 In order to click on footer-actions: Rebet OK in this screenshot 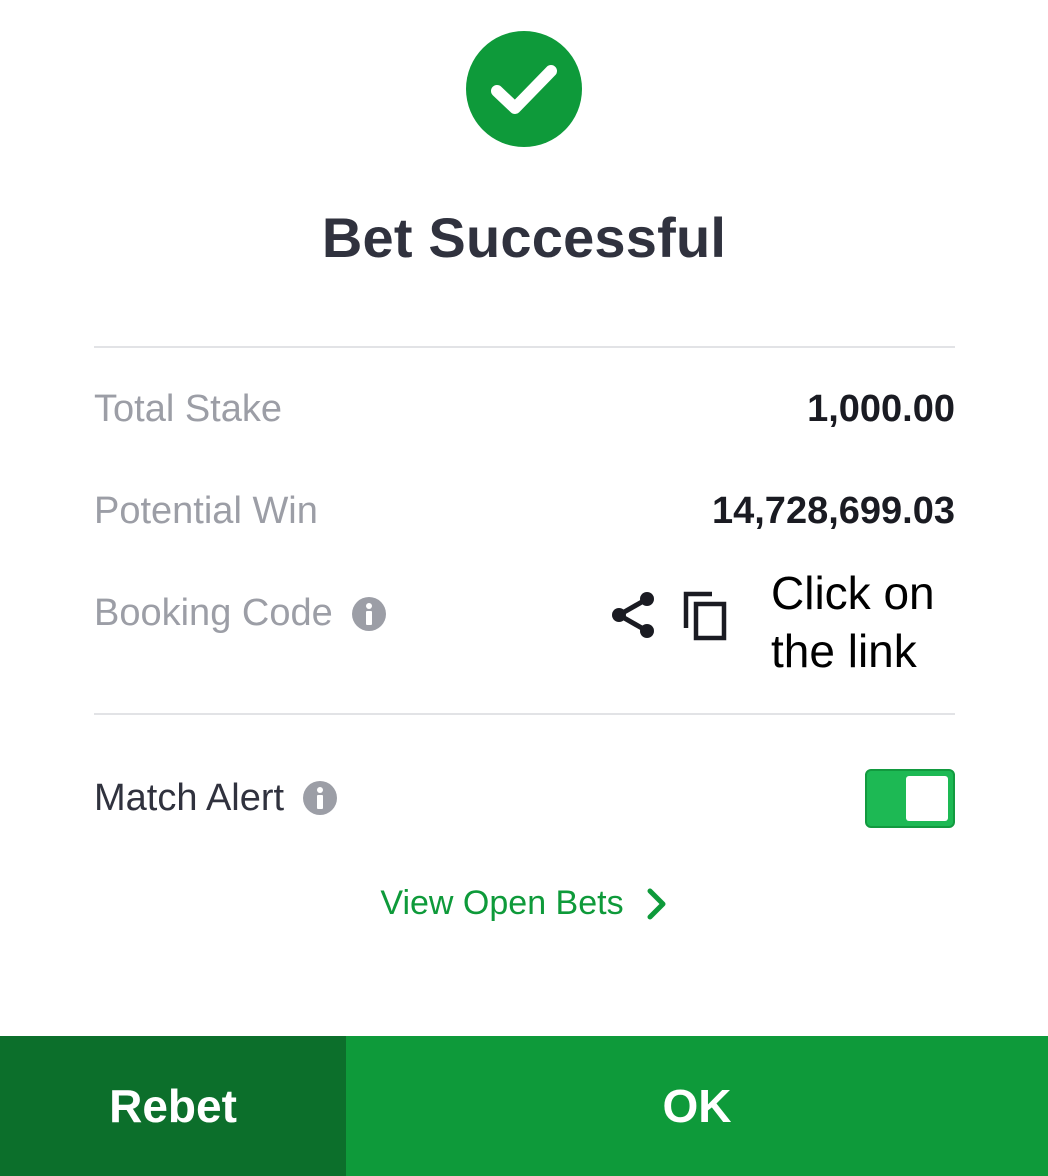, I will do `click(524, 1106)`.